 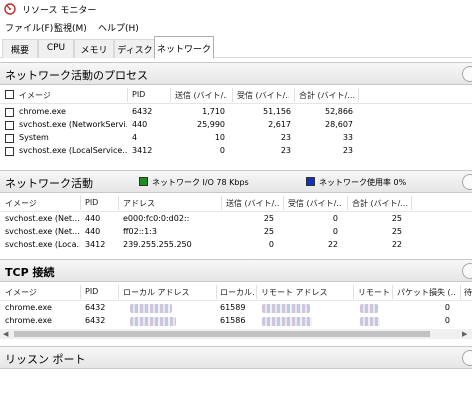 I want to click on listen-section-title: リッスン ポート, so click(x=45, y=359).